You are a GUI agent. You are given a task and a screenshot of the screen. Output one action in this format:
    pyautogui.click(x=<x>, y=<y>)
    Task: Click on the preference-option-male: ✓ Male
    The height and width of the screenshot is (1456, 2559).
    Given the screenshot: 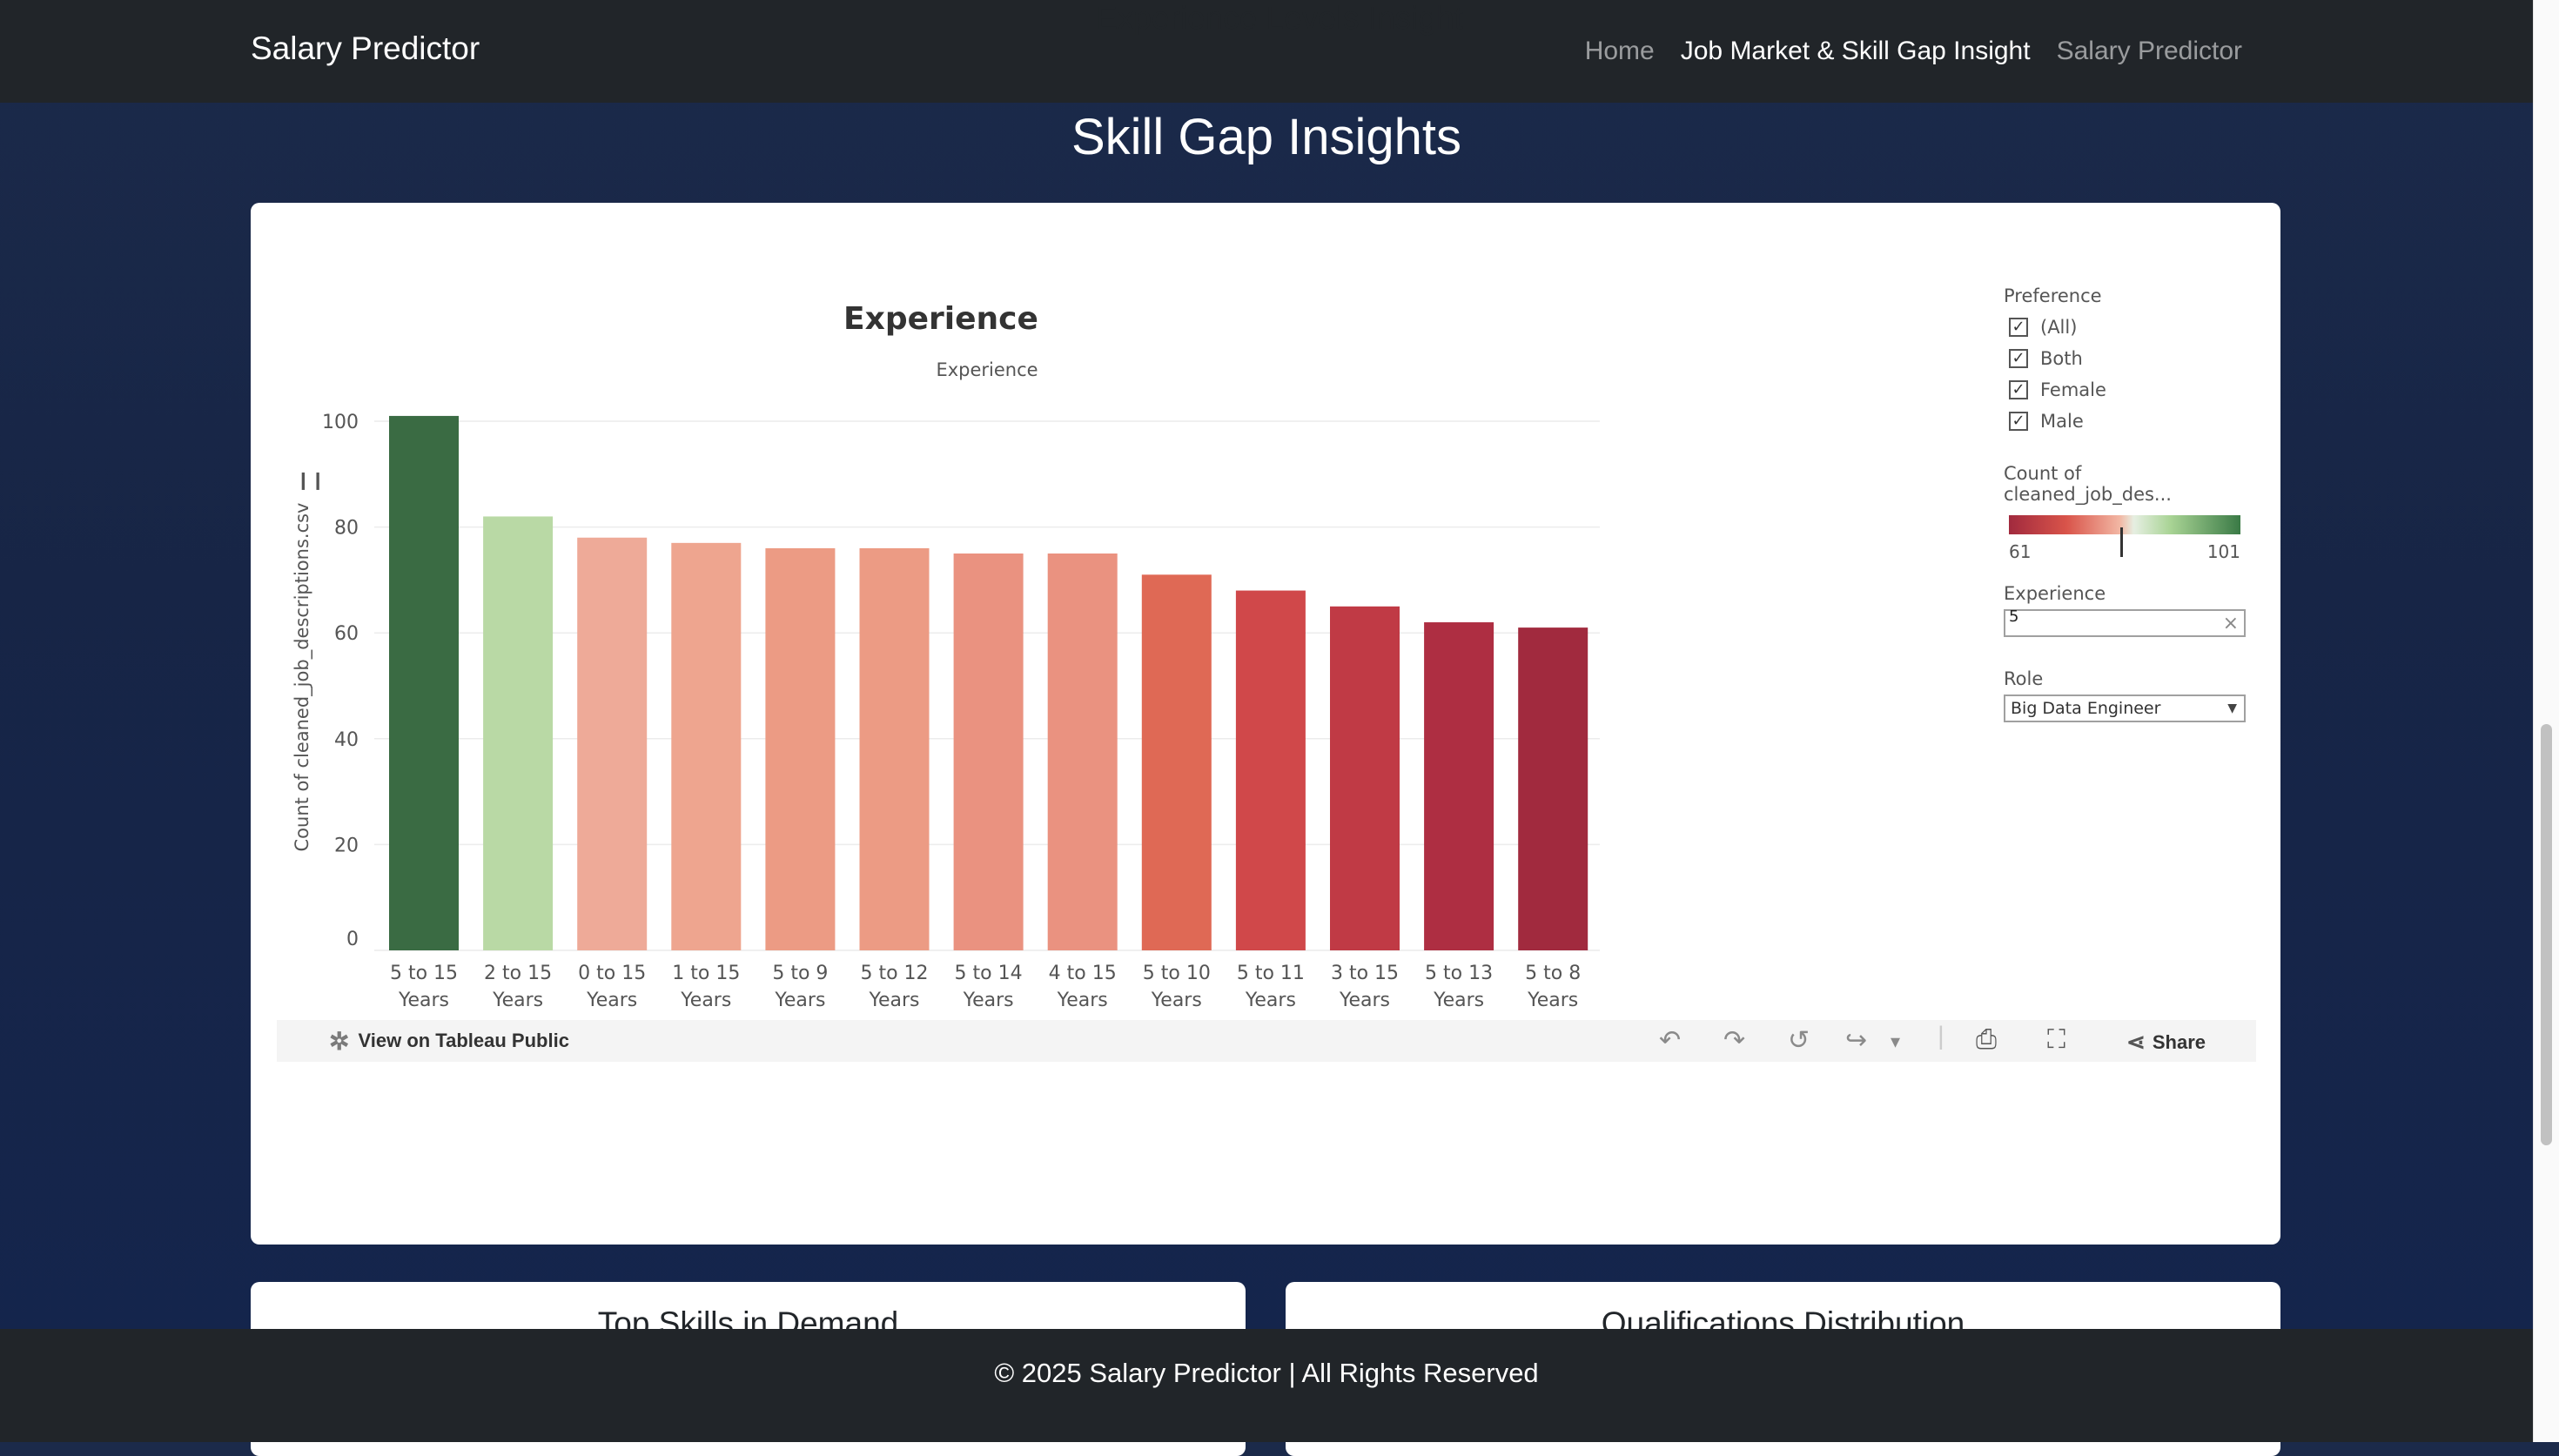 What is the action you would take?
    pyautogui.click(x=2125, y=421)
    